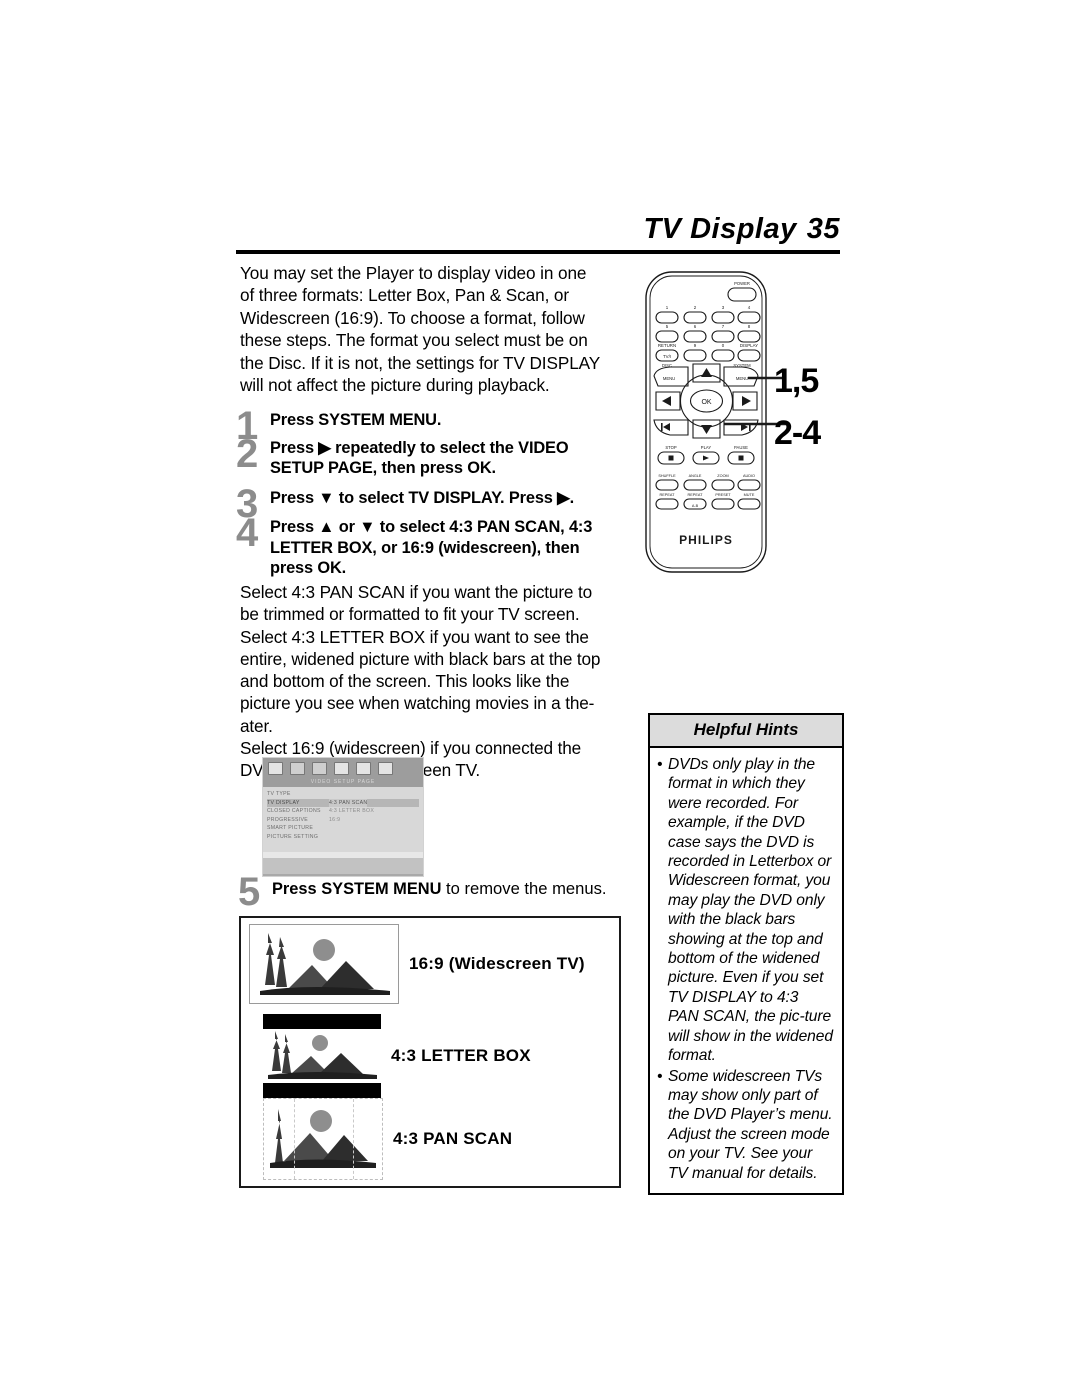 The width and height of the screenshot is (1080, 1397). I want to click on osd-row-label: TV DISPLAY, so click(283, 802).